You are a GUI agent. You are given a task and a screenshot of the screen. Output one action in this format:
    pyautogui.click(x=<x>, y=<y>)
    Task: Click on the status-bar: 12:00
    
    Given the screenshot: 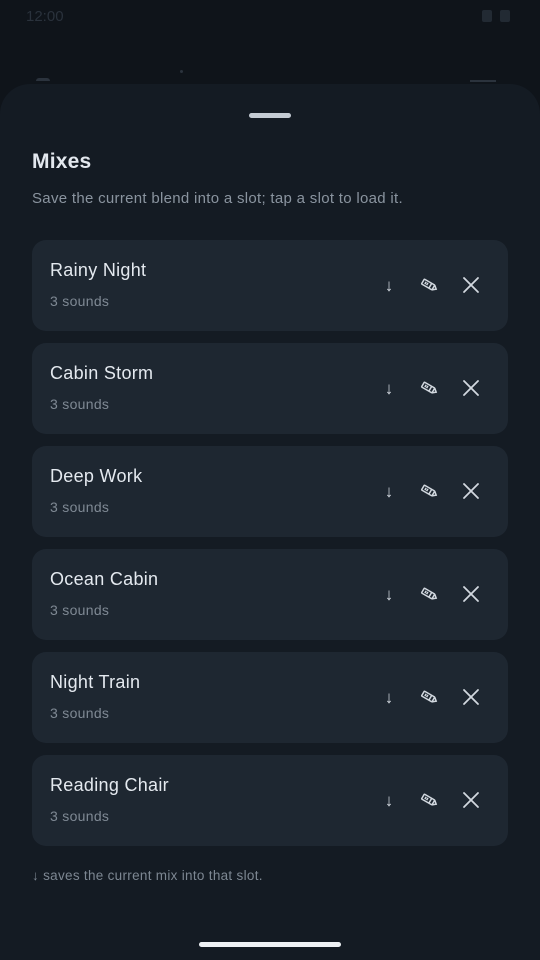 What is the action you would take?
    pyautogui.click(x=270, y=16)
    